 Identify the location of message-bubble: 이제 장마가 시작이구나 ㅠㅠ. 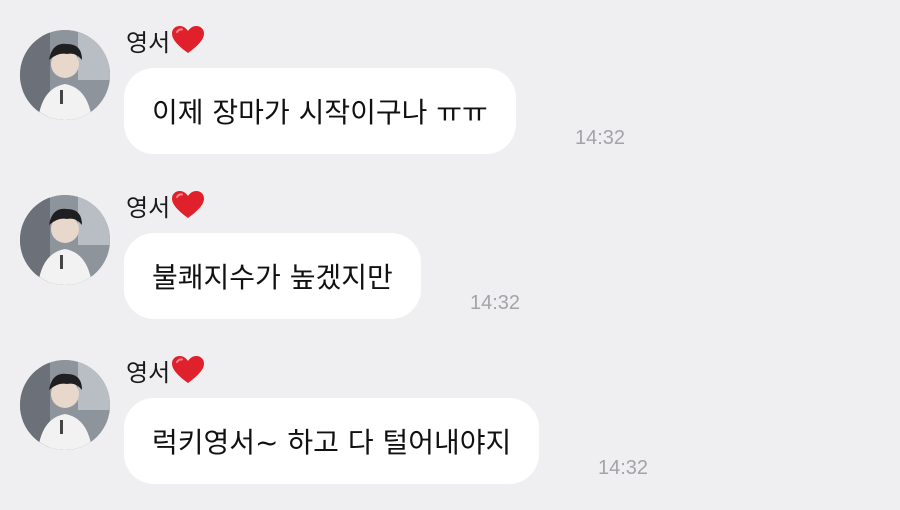
(320, 111).